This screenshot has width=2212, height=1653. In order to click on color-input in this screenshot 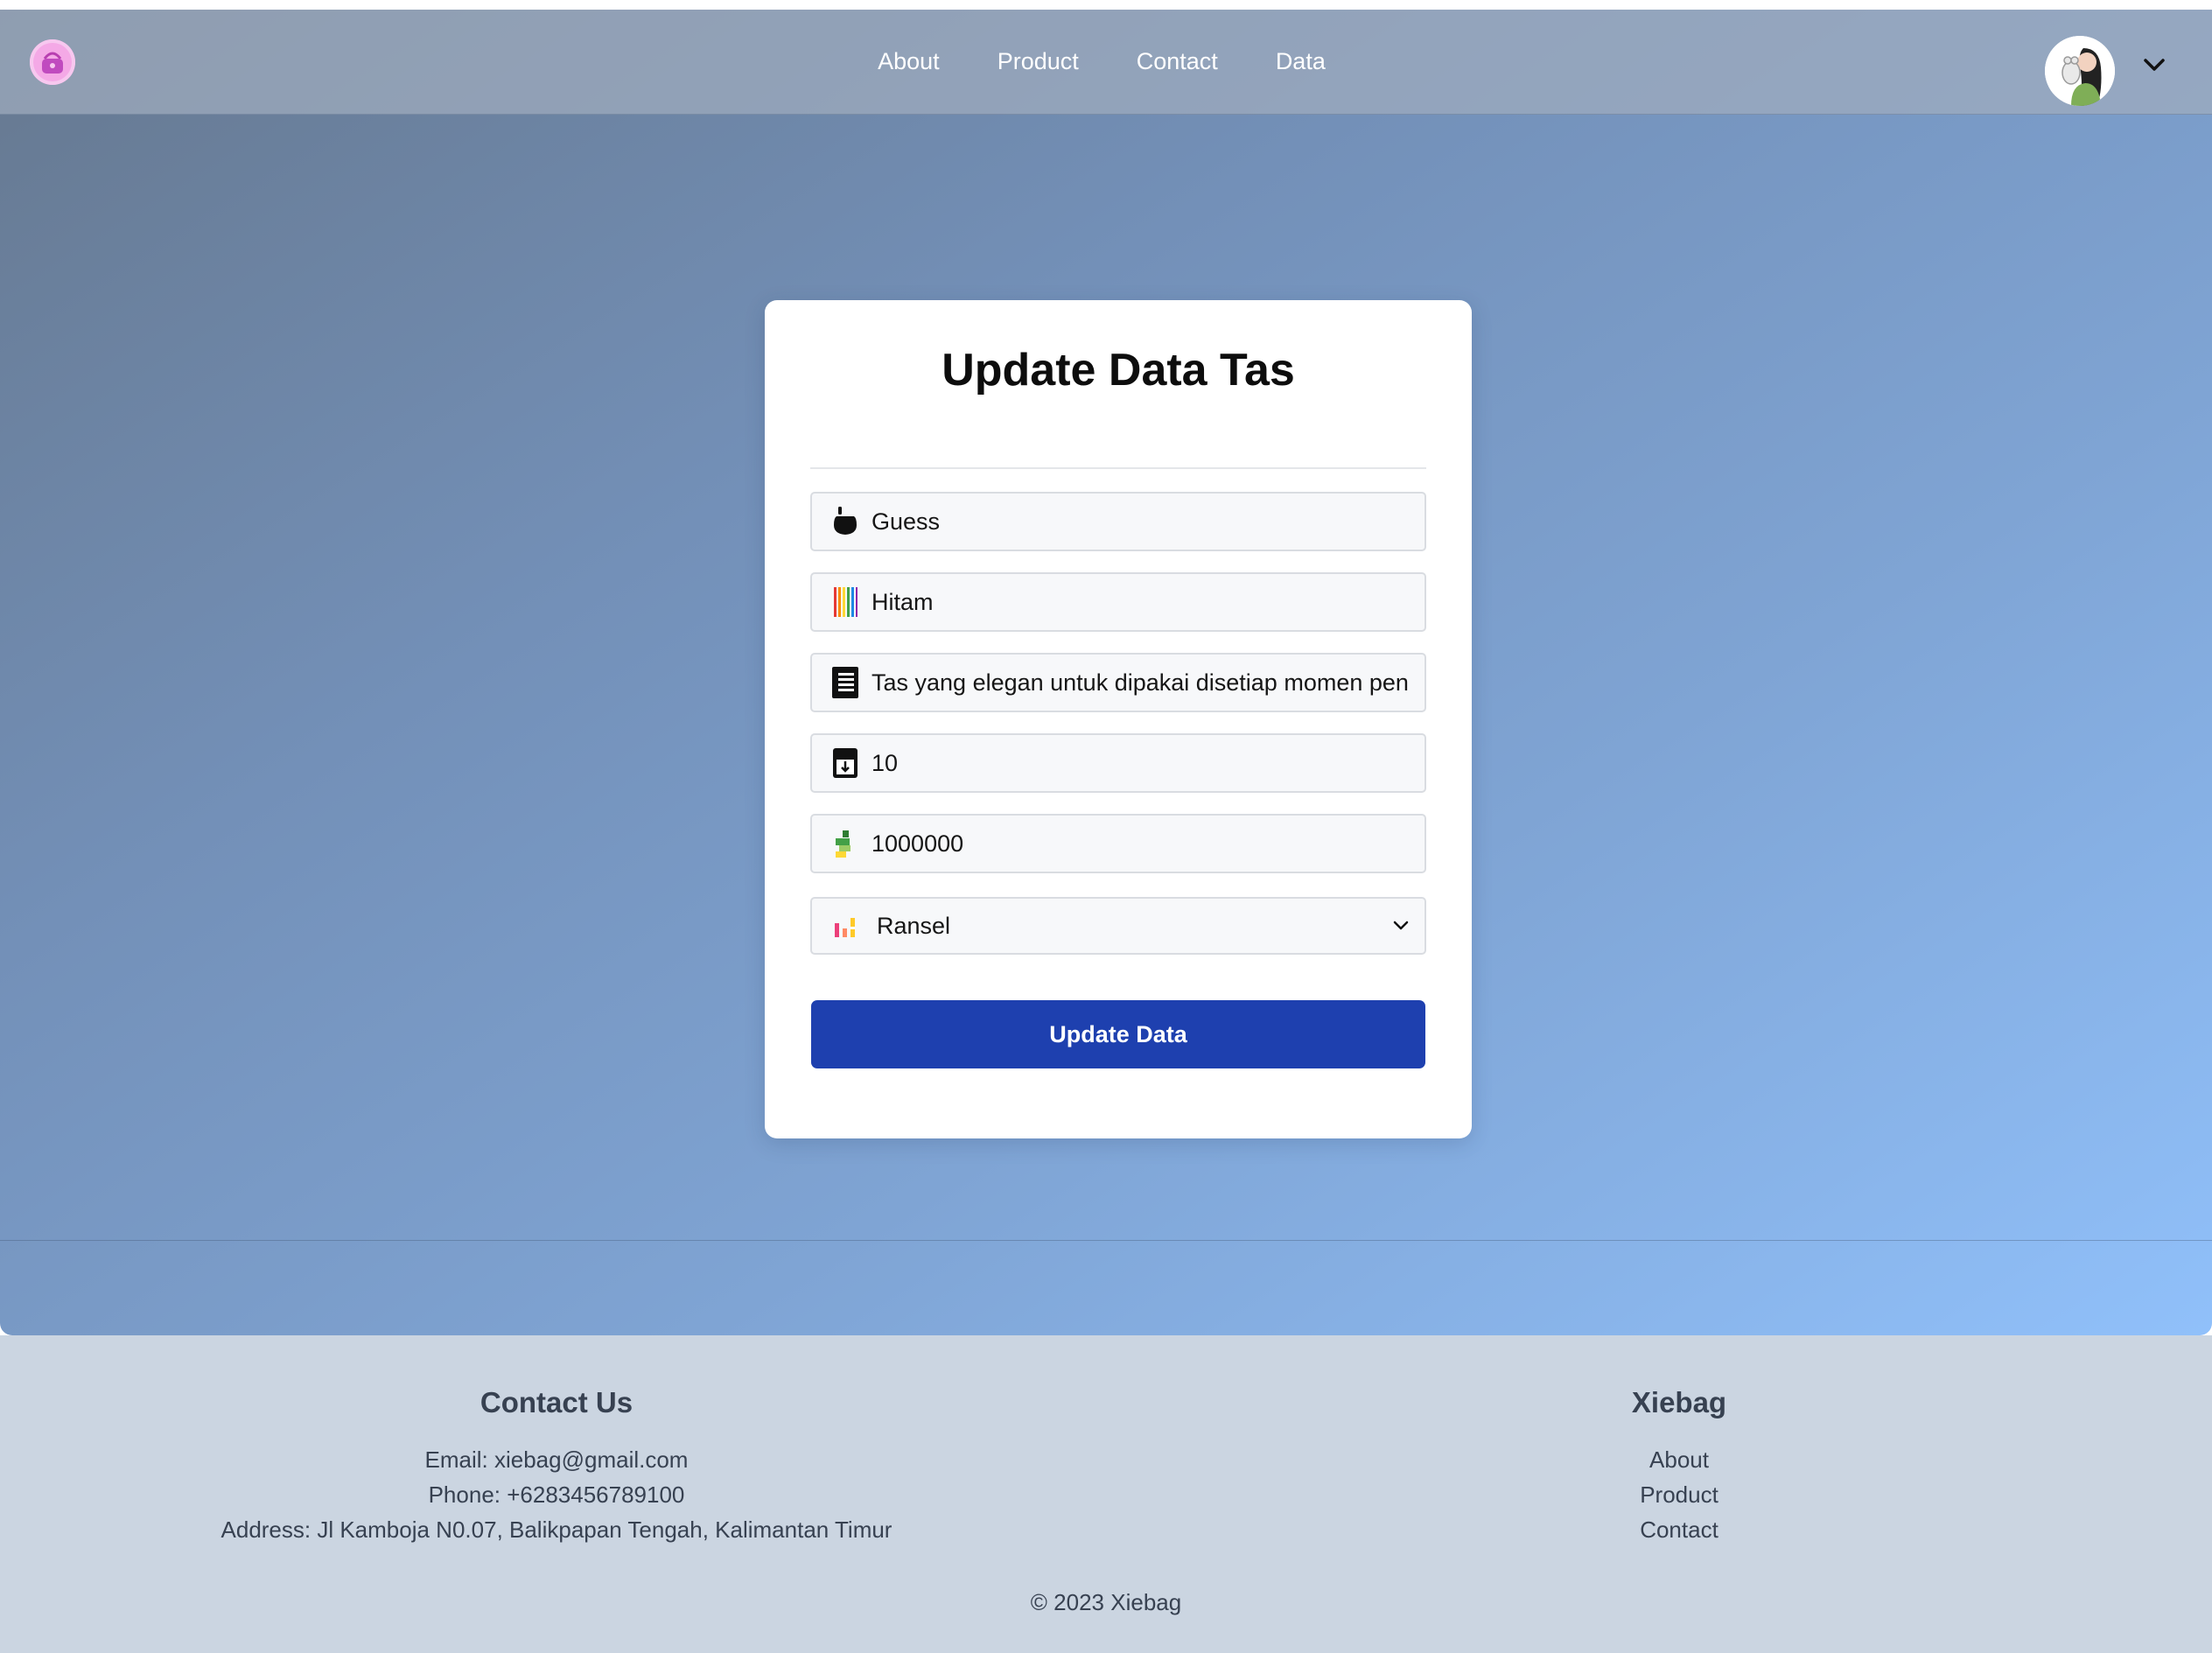, I will do `click(1148, 602)`.